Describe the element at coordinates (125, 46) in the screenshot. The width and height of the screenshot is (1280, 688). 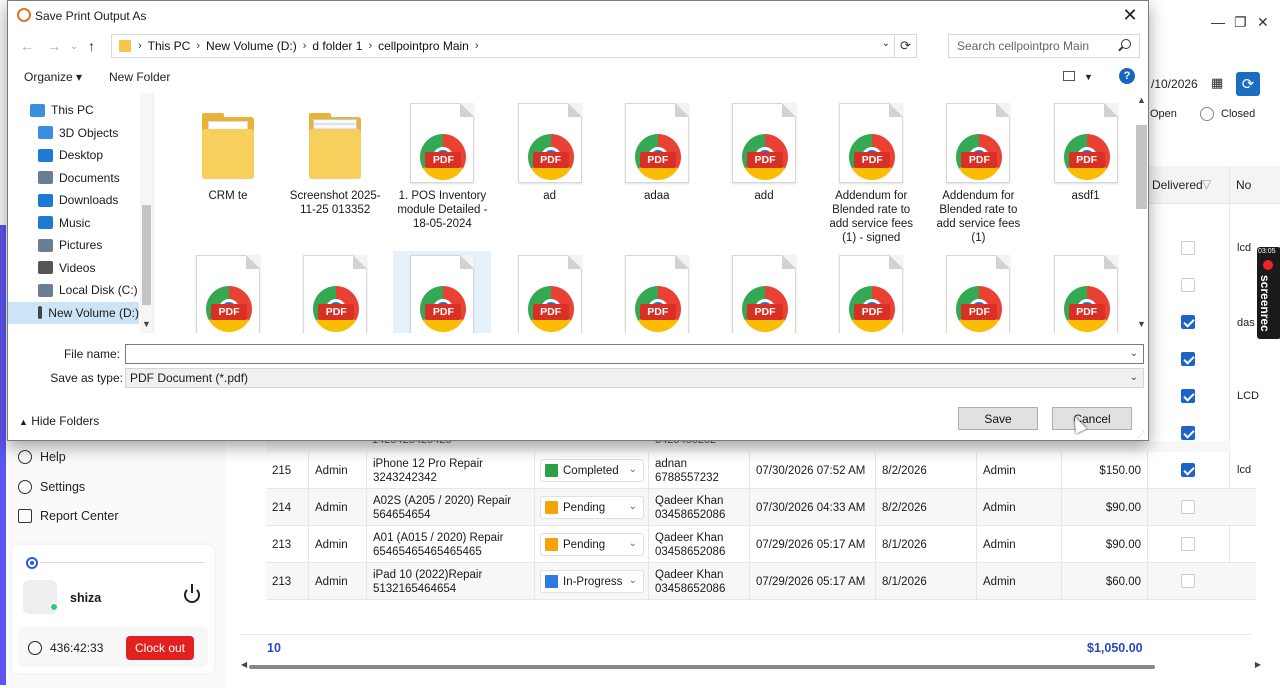
I see `folder-icon` at that location.